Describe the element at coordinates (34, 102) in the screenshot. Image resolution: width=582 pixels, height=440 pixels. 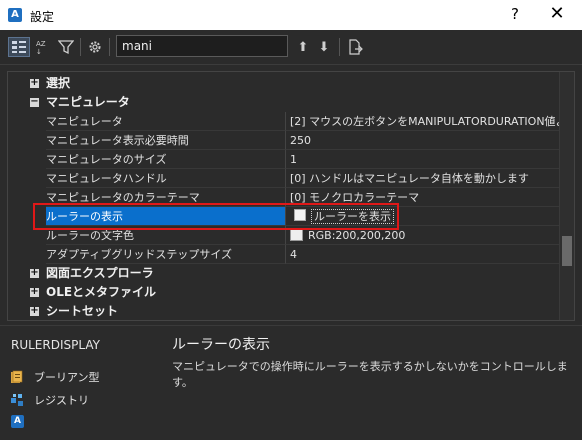
I see `collapse-icon: −` at that location.